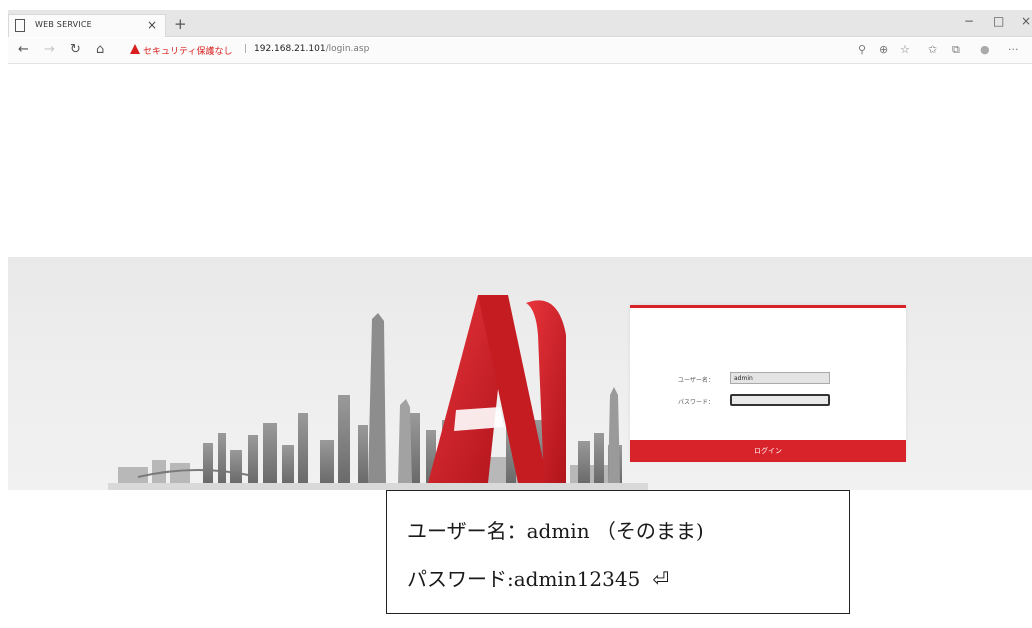 Image resolution: width=1032 pixels, height=628 pixels. I want to click on search-icon: ⚲, so click(862, 49).